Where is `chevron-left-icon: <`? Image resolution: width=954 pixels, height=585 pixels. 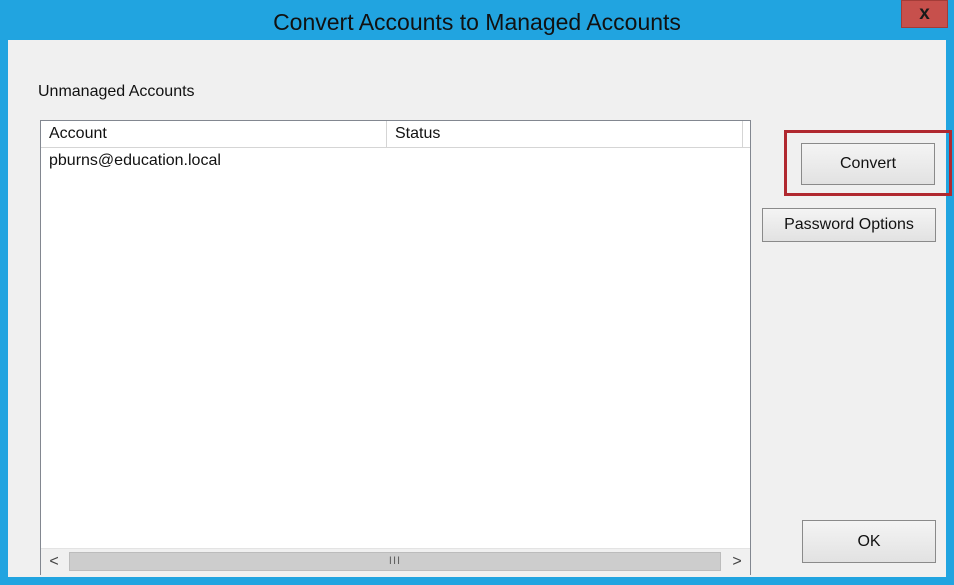 chevron-left-icon: < is located at coordinates (54, 562).